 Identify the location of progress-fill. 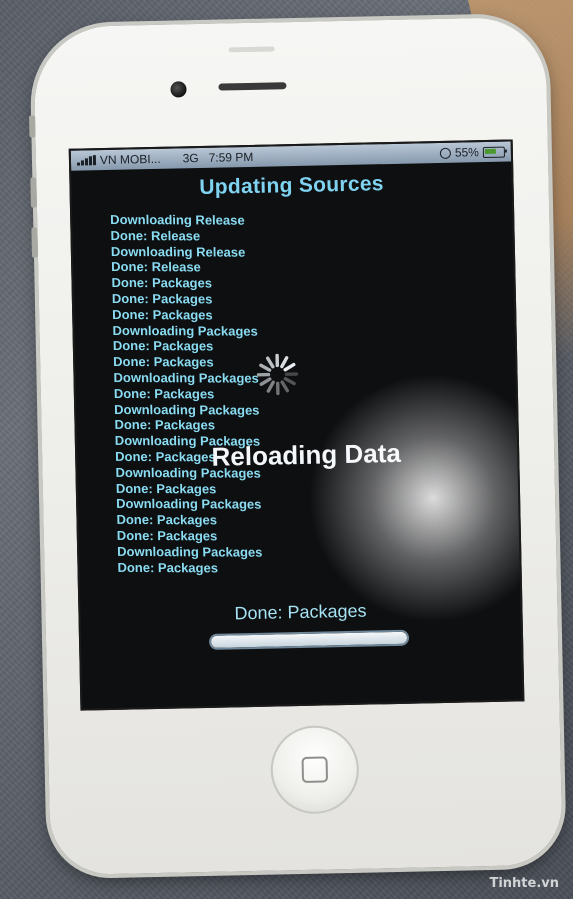
(309, 639).